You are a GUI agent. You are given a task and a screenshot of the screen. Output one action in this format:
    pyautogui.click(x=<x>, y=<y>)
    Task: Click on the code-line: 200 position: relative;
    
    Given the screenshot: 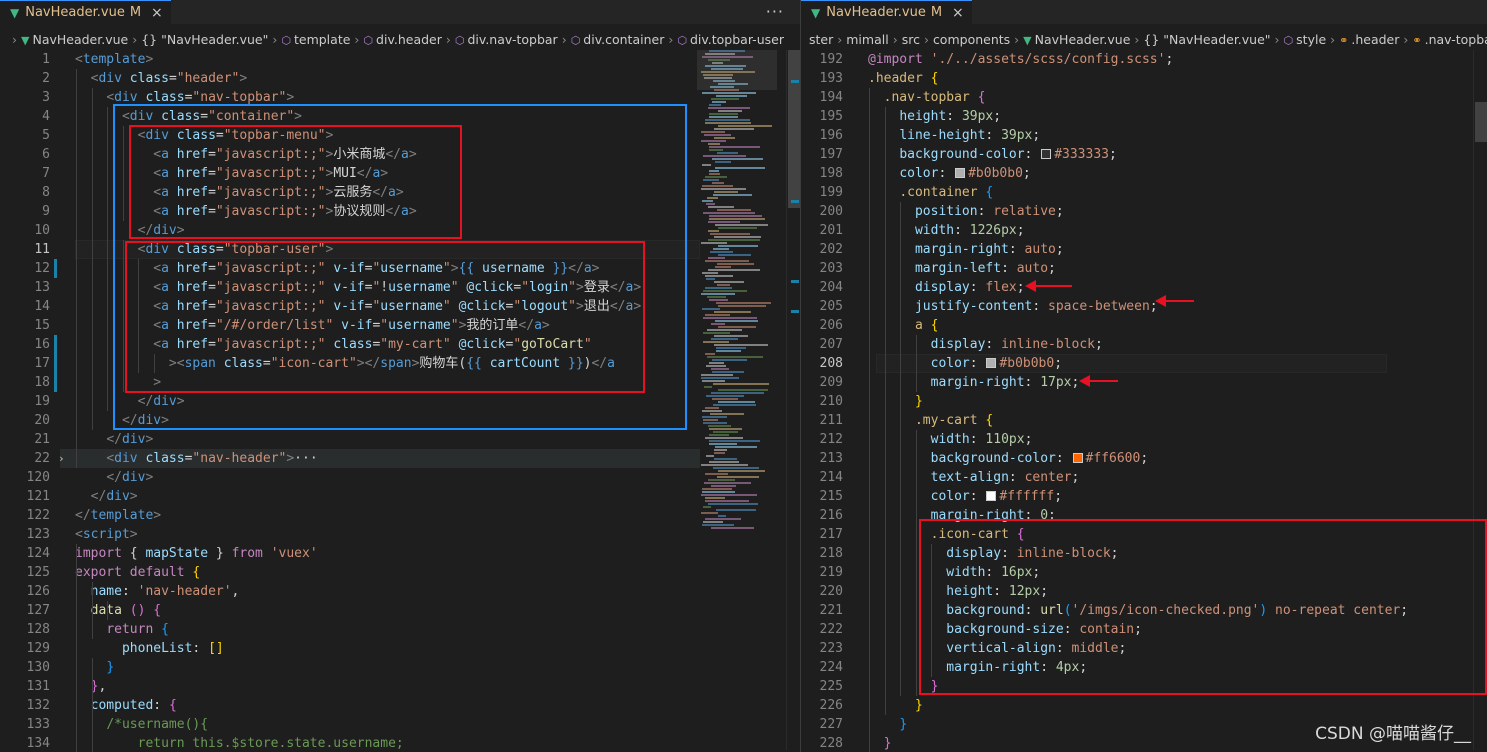 What is the action you would take?
    pyautogui.click(x=1144, y=211)
    